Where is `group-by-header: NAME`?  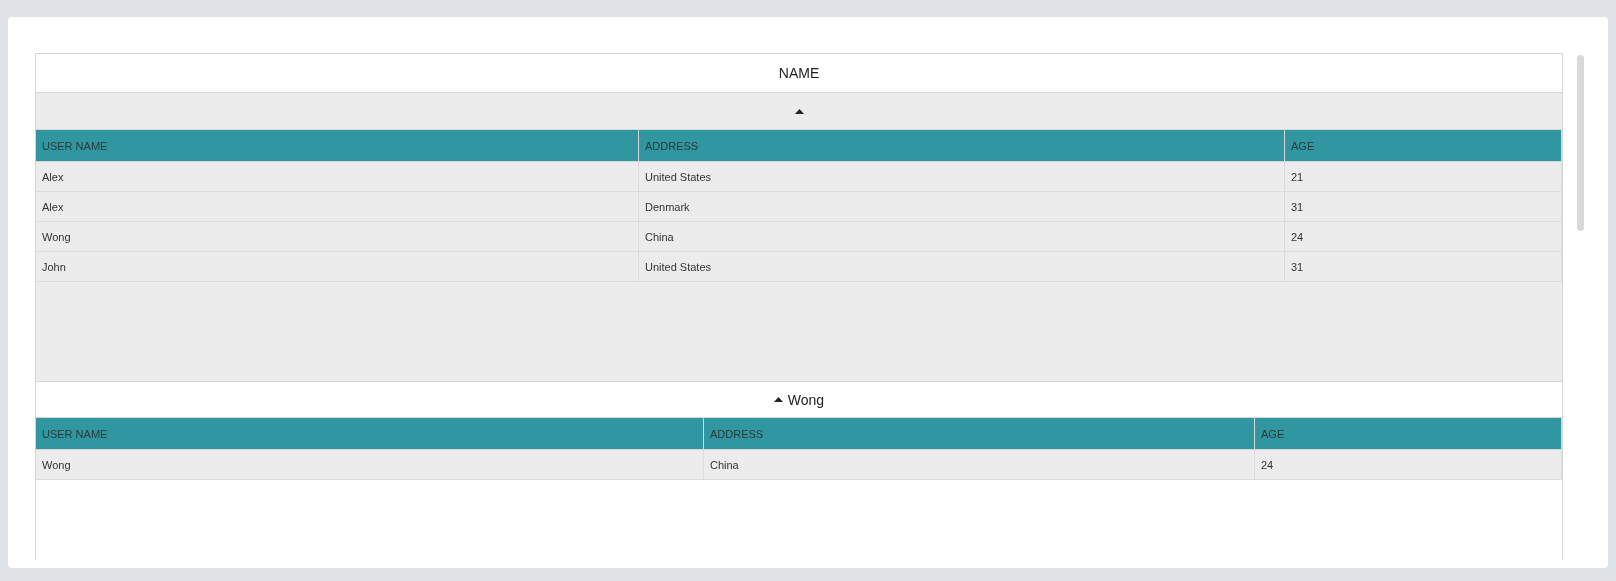 group-by-header: NAME is located at coordinates (799, 73).